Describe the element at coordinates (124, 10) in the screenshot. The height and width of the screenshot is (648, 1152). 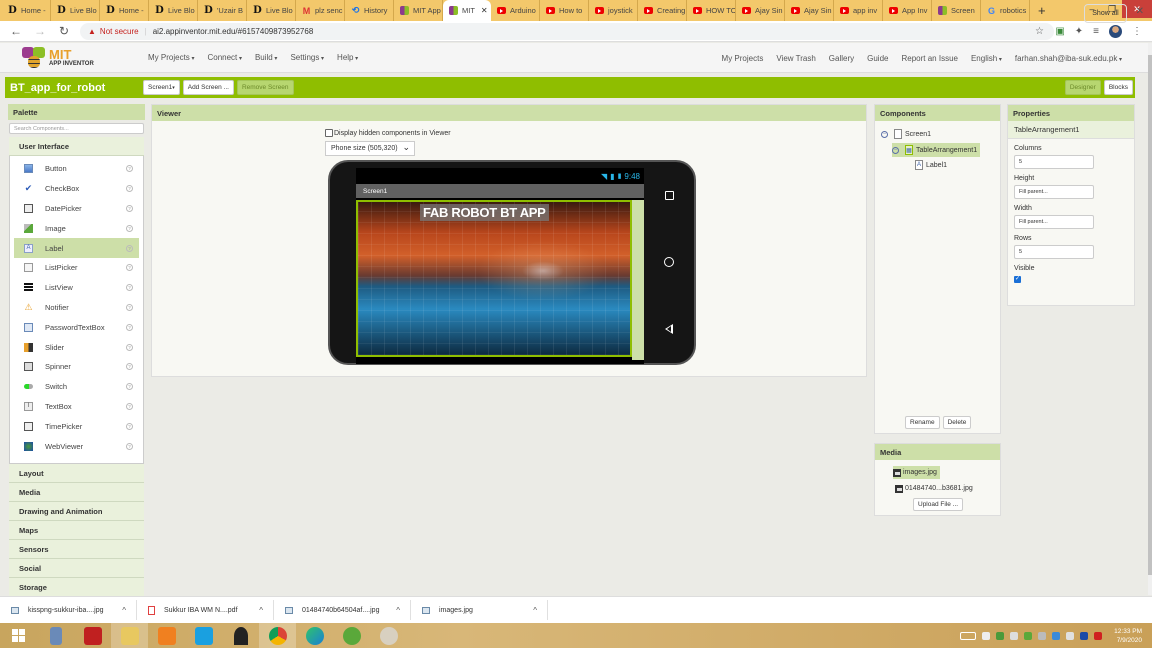
I see `browser-tab: D Home -` at that location.